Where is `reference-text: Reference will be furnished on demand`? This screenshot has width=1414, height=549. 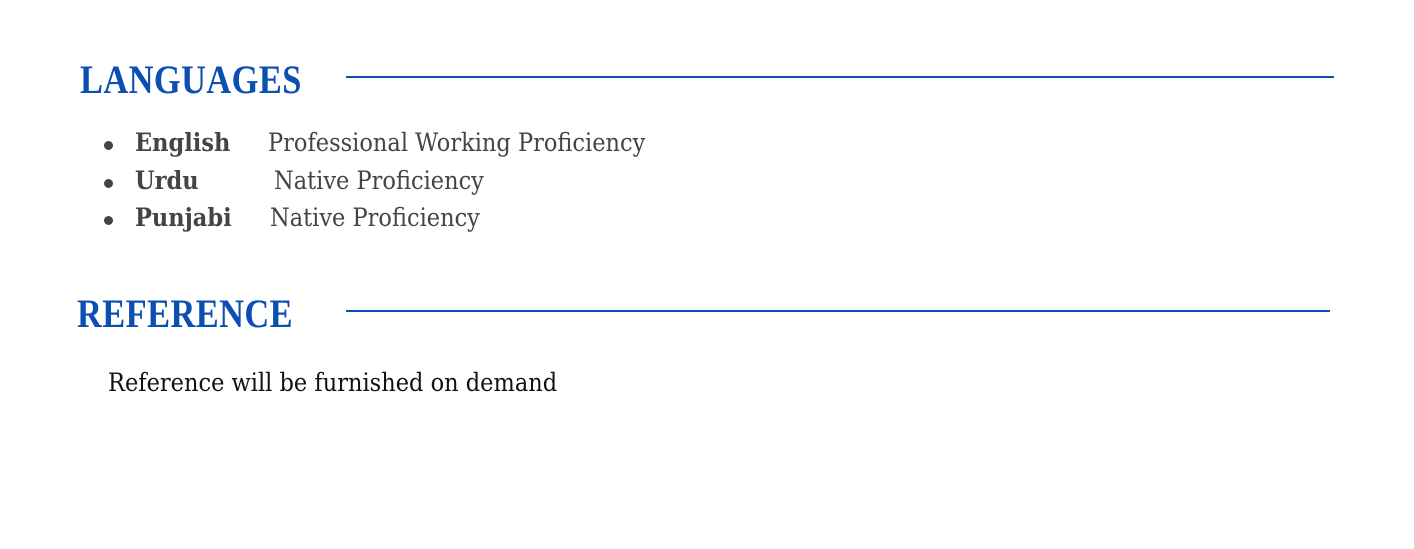 reference-text: Reference will be furnished on demand is located at coordinates (333, 382).